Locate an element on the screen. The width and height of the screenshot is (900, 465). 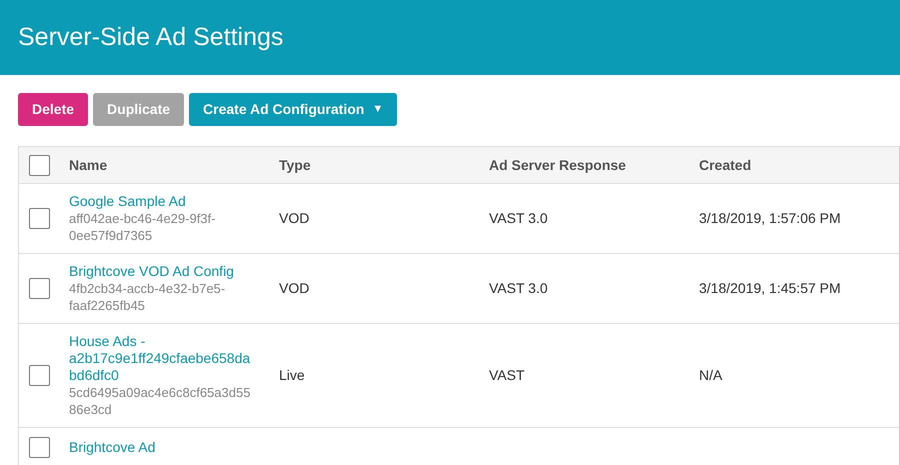
toolbar-button: Create Ad Configuration ▼ is located at coordinates (293, 109).